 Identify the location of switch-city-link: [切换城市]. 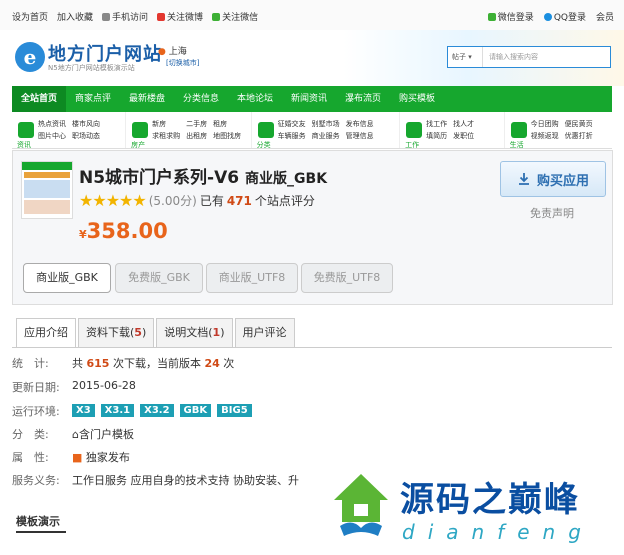
(182, 63).